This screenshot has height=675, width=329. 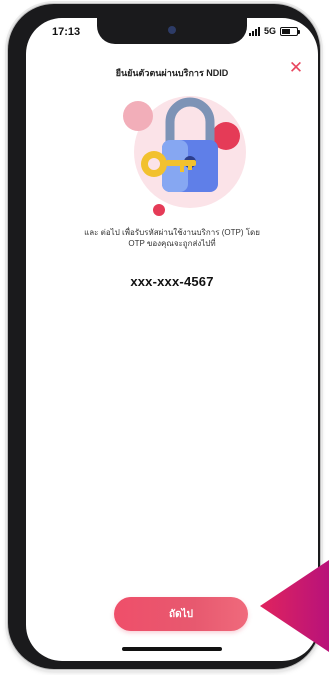 What do you see at coordinates (172, 73) in the screenshot?
I see `page-title: ยืนยันตัวตนผ่านบริการ NDID` at bounding box center [172, 73].